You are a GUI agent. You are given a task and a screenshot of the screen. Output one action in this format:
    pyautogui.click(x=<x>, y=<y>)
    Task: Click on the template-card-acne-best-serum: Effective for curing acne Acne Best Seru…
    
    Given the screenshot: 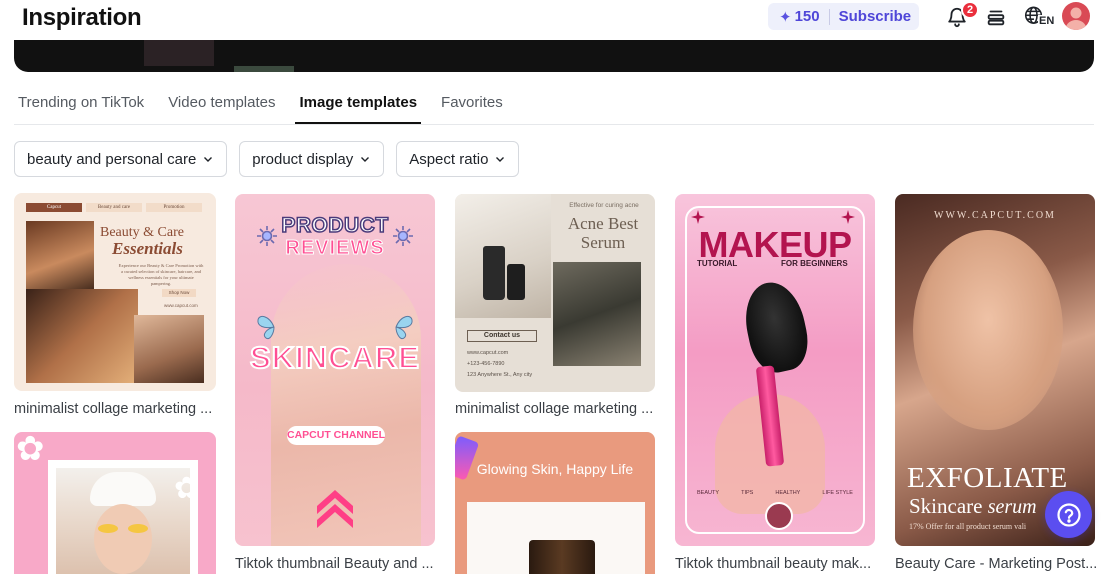 What is the action you would take?
    pyautogui.click(x=555, y=293)
    